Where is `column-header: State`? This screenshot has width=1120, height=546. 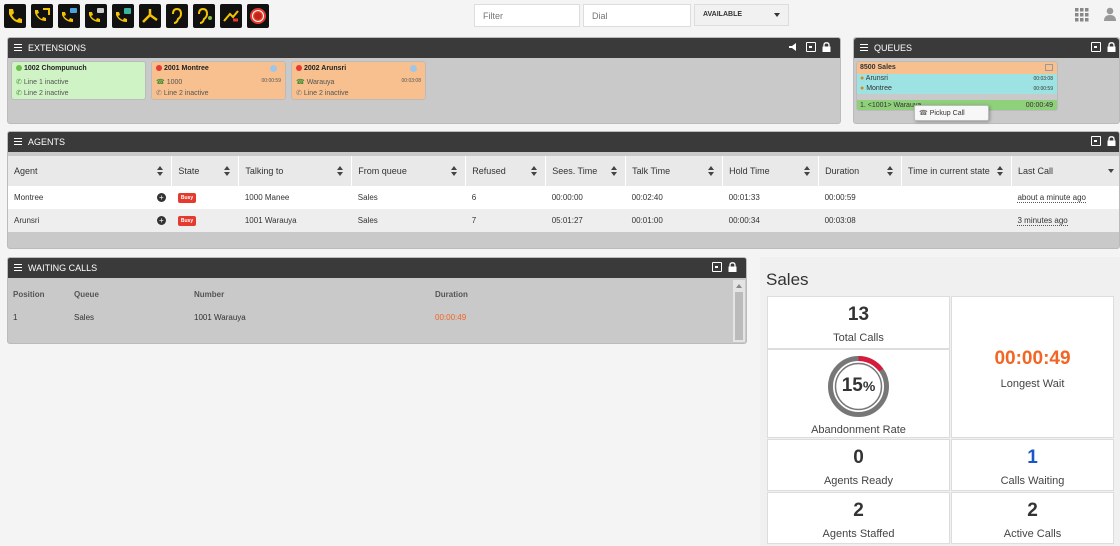
column-header: State is located at coordinates (205, 171).